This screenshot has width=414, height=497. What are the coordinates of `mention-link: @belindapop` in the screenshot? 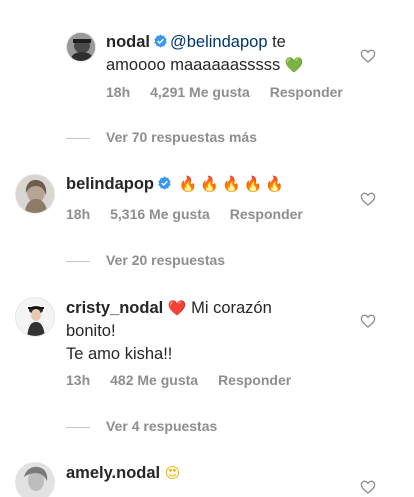 It's located at (219, 42).